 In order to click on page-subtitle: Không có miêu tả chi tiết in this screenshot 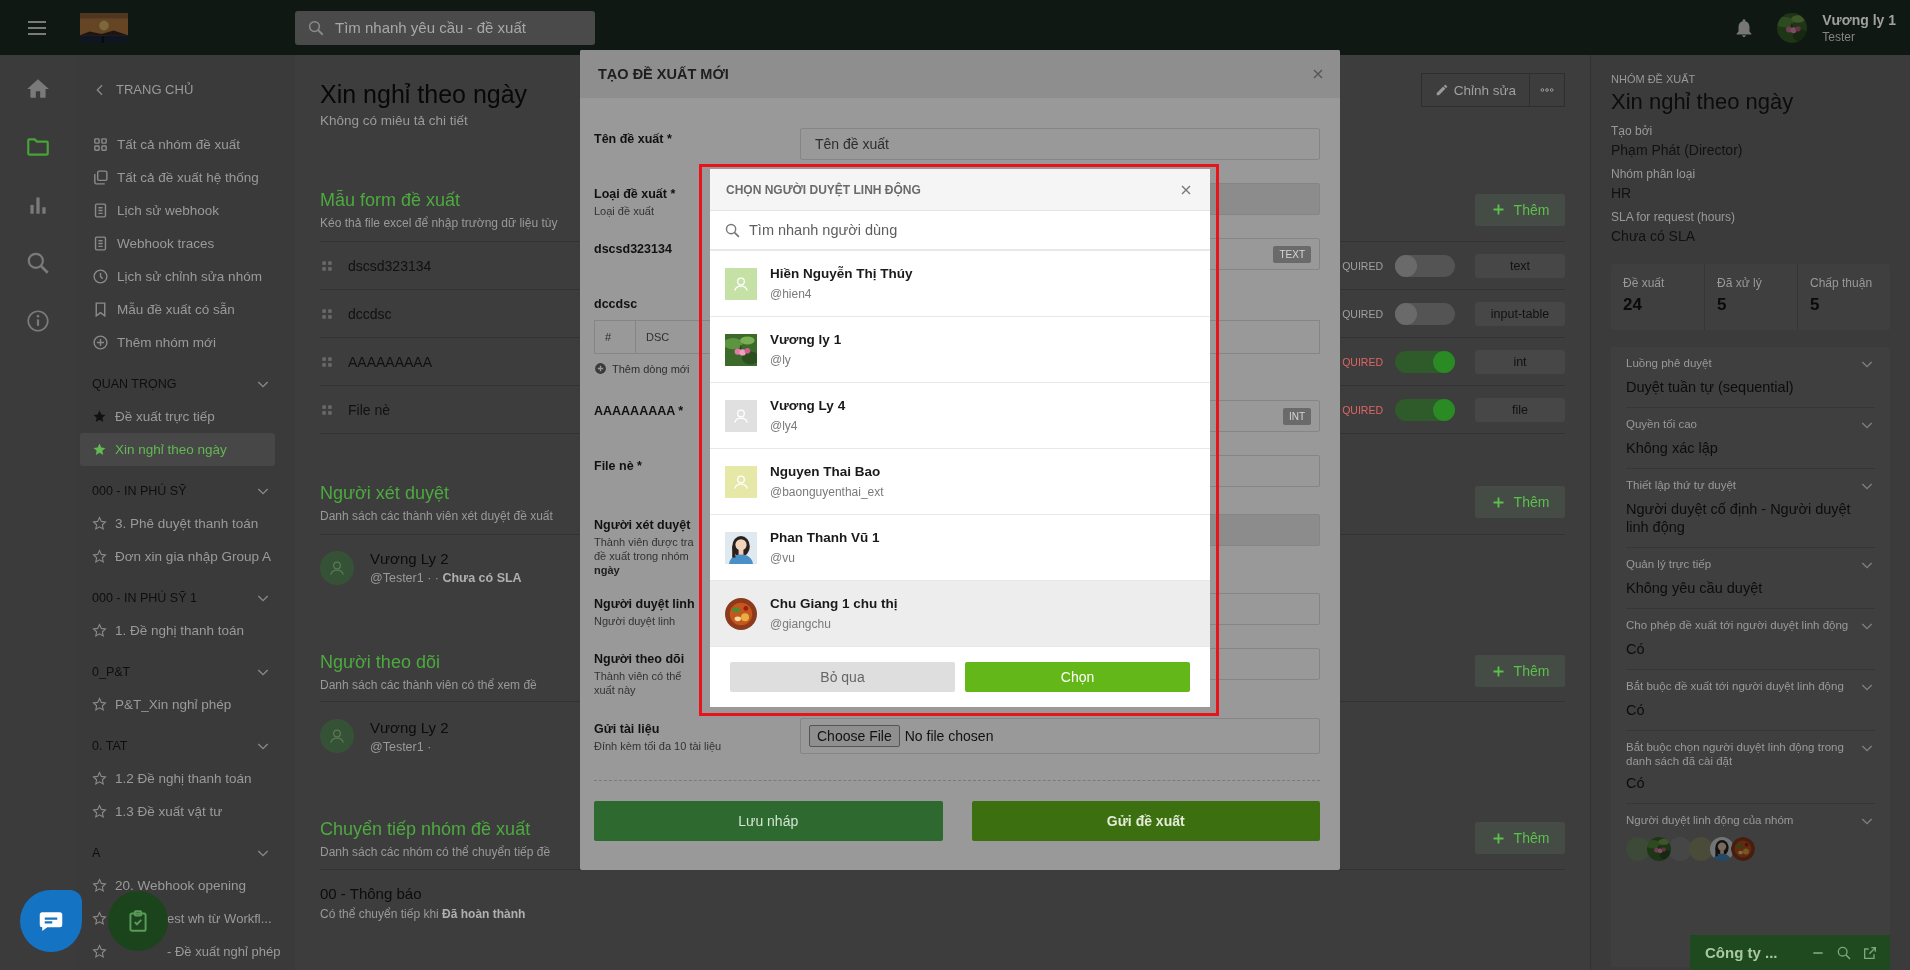, I will do `click(394, 120)`.